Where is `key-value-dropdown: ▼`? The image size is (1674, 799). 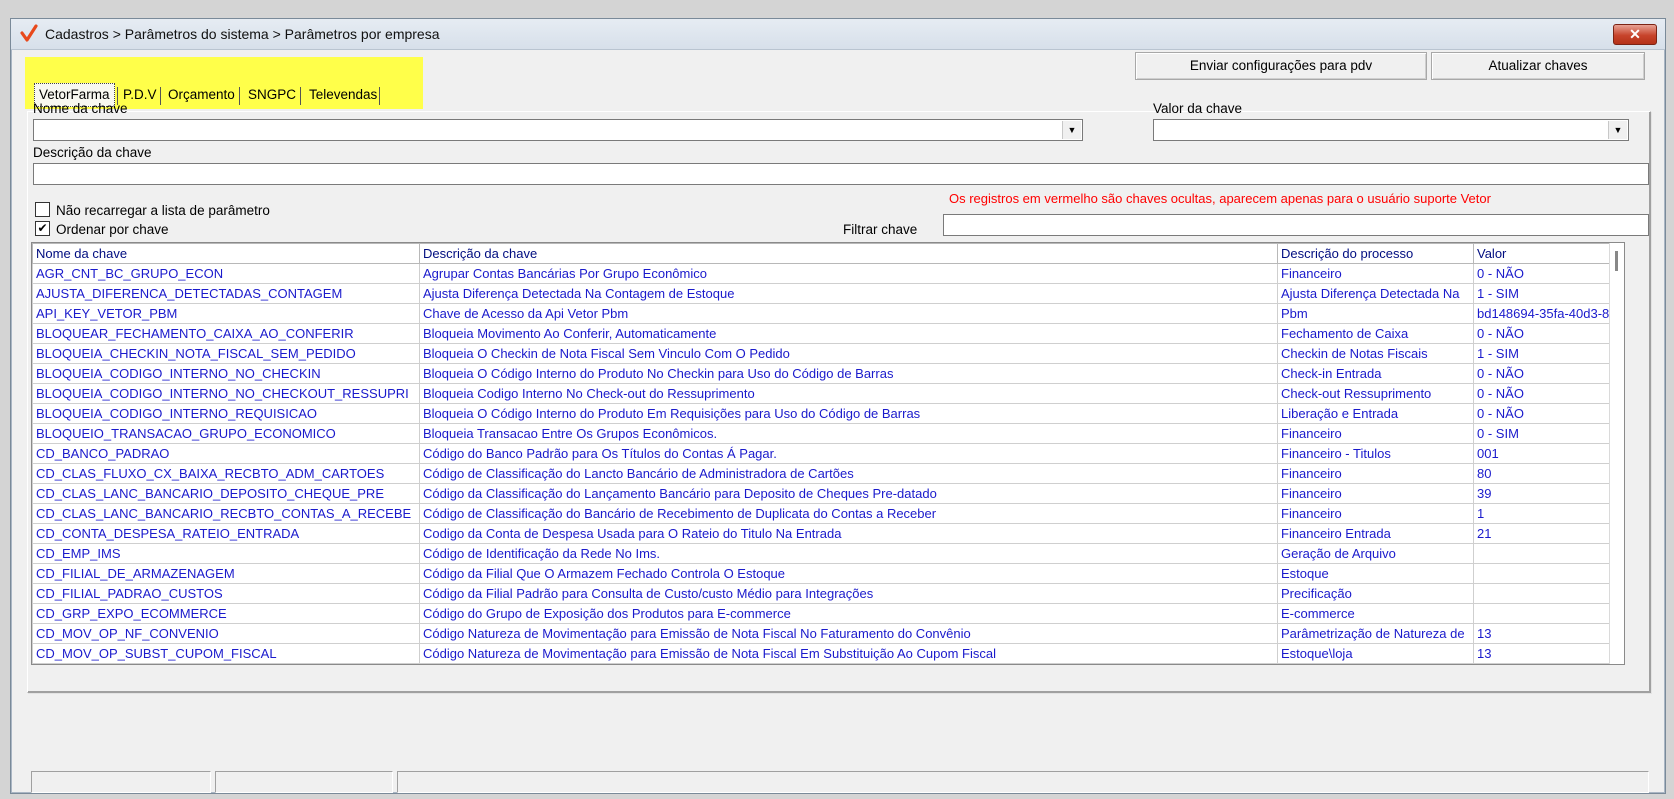 key-value-dropdown: ▼ is located at coordinates (1391, 130).